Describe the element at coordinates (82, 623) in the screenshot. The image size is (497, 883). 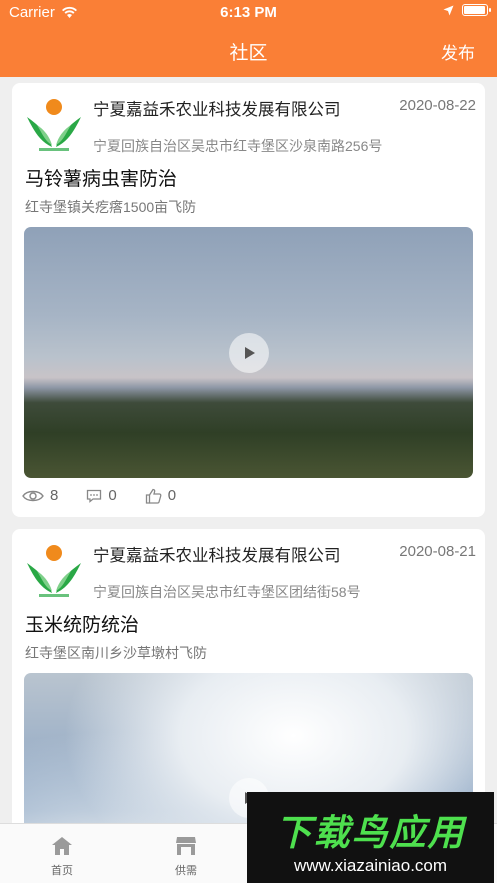
I see `post-title: 玉米统防统治` at that location.